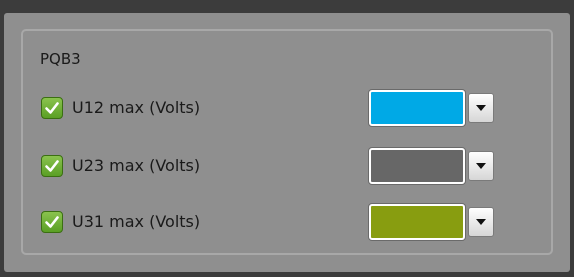 This screenshot has width=574, height=277. I want to click on series-label-u12: U12 max (Volts), so click(136, 107).